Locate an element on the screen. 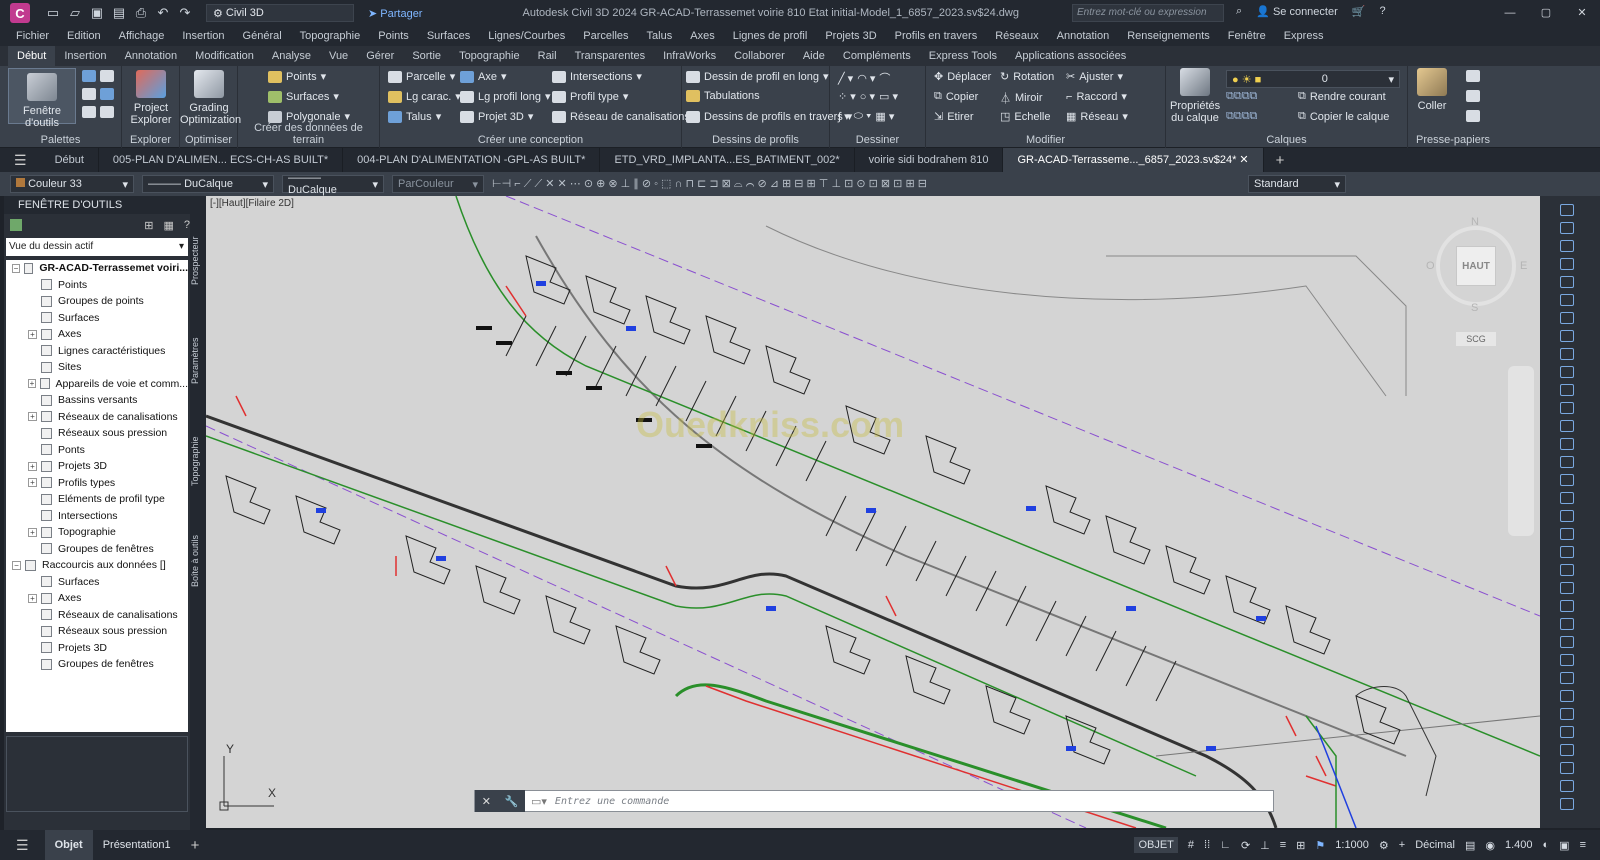 This screenshot has height=860, width=1600. menu-item-2: Affichage is located at coordinates (142, 36).